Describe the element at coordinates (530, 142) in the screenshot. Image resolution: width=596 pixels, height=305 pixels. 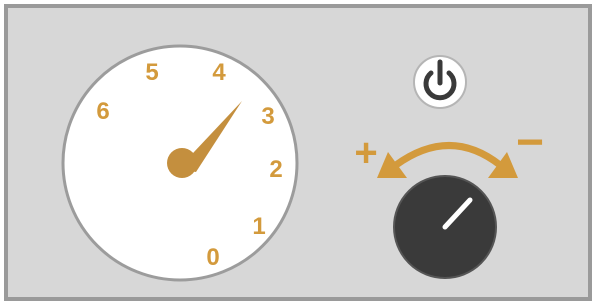
I see `decrease-label: −` at that location.